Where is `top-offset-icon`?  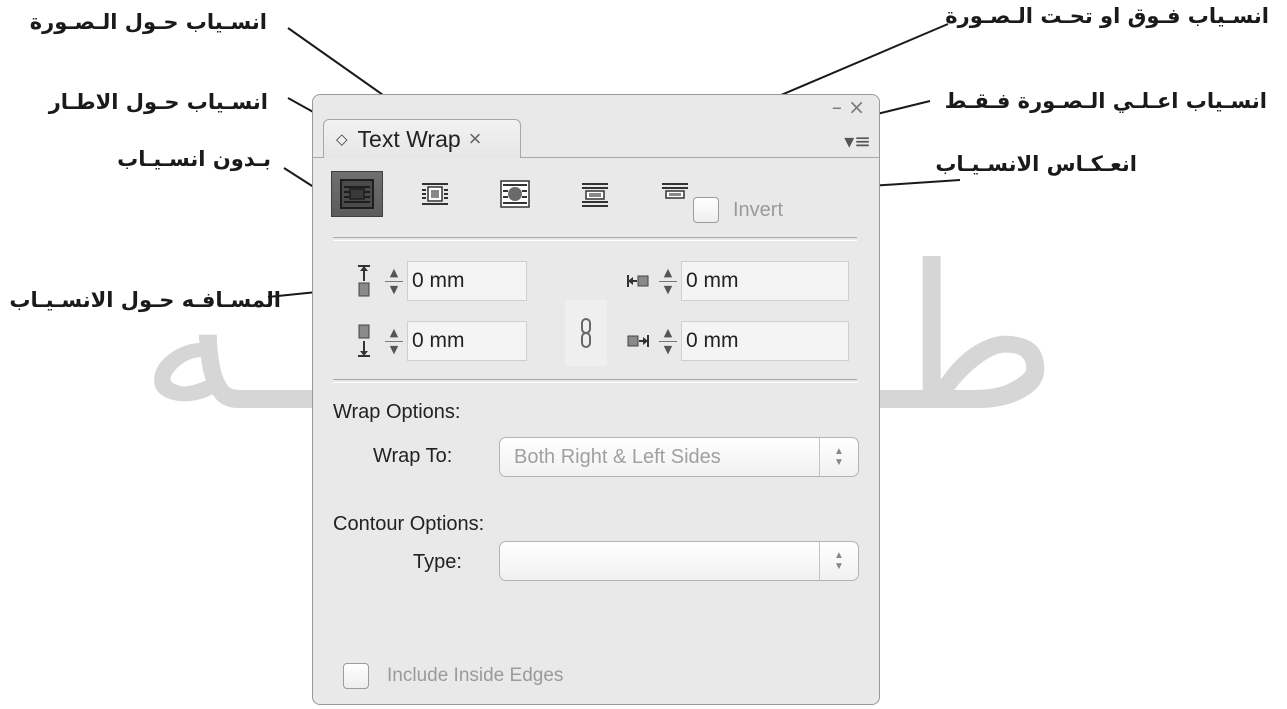 top-offset-icon is located at coordinates (364, 281).